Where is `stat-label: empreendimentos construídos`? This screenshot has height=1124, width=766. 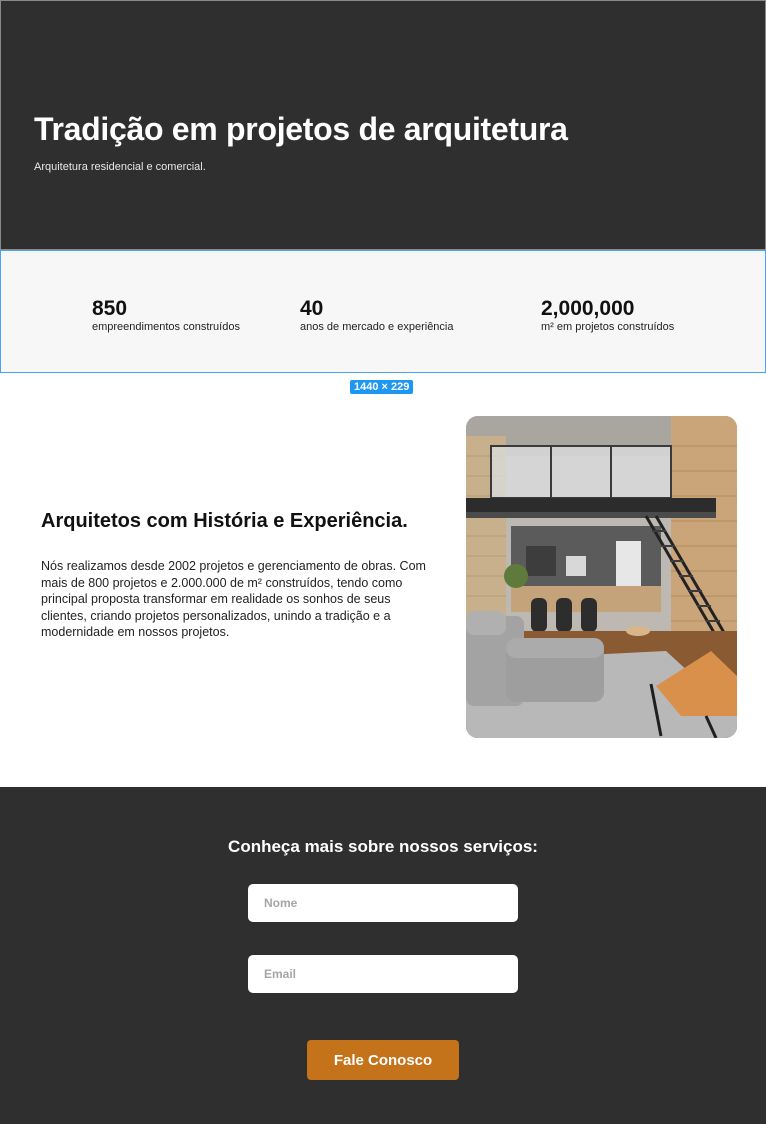 stat-label: empreendimentos construídos is located at coordinates (166, 327).